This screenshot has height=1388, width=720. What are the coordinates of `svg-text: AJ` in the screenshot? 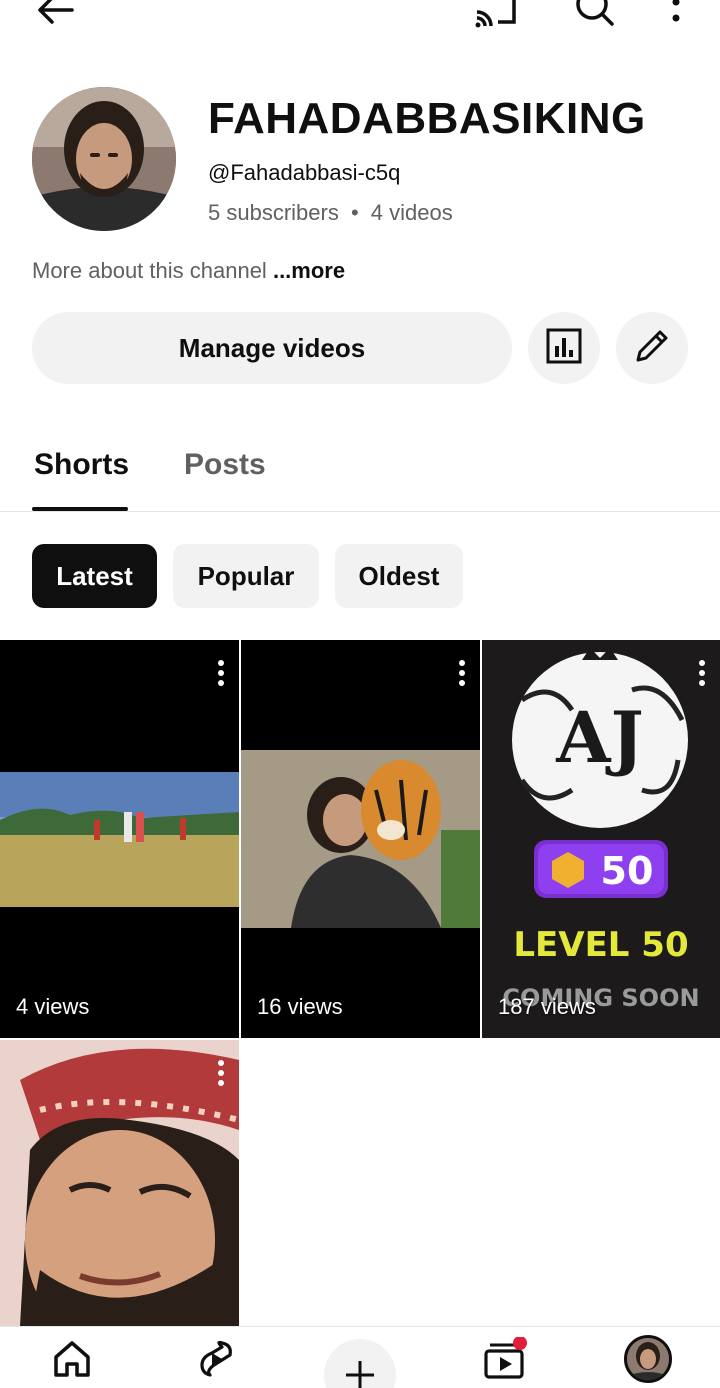 It's located at (599, 737).